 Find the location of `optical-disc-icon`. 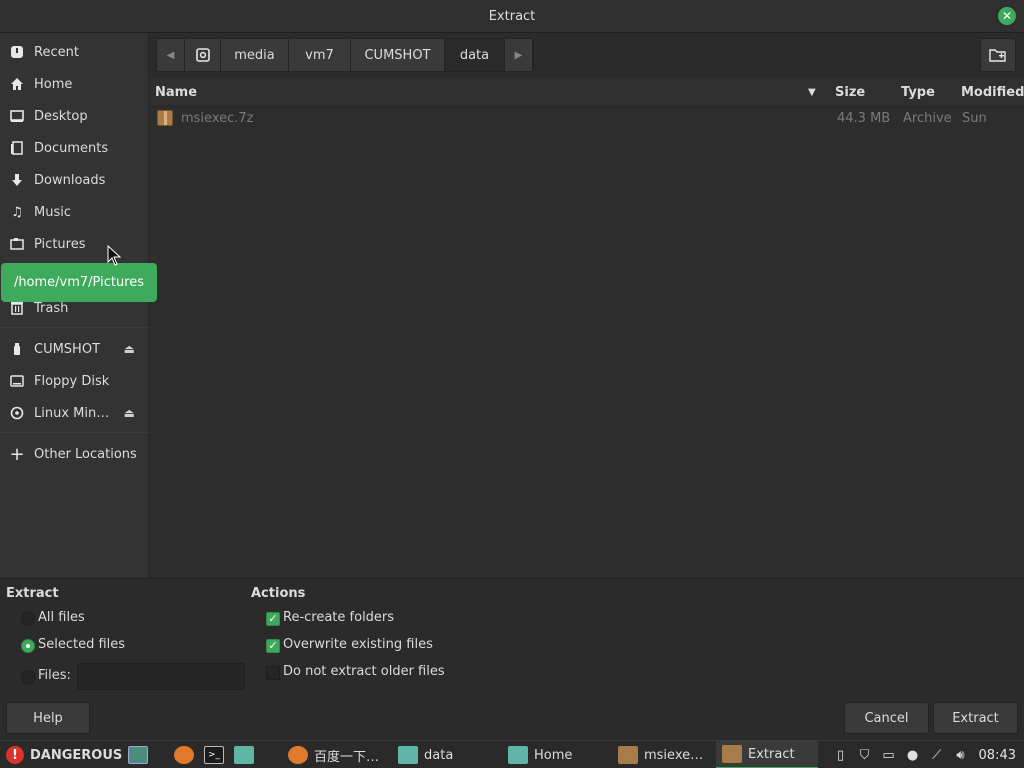

optical-disc-icon is located at coordinates (17, 413).